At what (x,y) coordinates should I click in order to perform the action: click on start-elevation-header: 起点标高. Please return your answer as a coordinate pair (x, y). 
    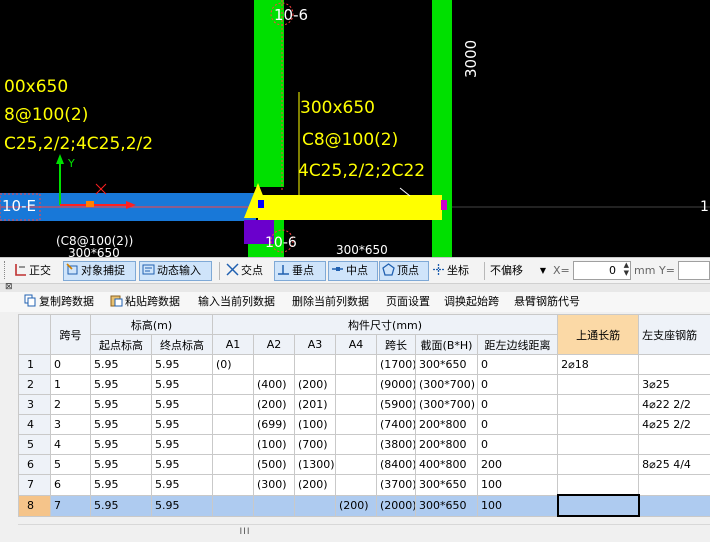
    Looking at the image, I should click on (121, 344).